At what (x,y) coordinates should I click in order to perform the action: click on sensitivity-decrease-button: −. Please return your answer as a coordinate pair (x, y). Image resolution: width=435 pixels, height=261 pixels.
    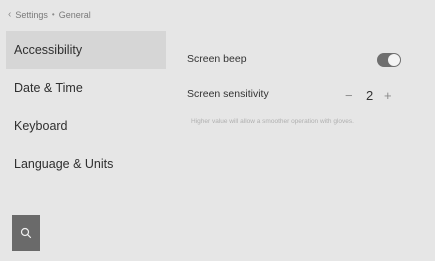
    Looking at the image, I should click on (349, 95).